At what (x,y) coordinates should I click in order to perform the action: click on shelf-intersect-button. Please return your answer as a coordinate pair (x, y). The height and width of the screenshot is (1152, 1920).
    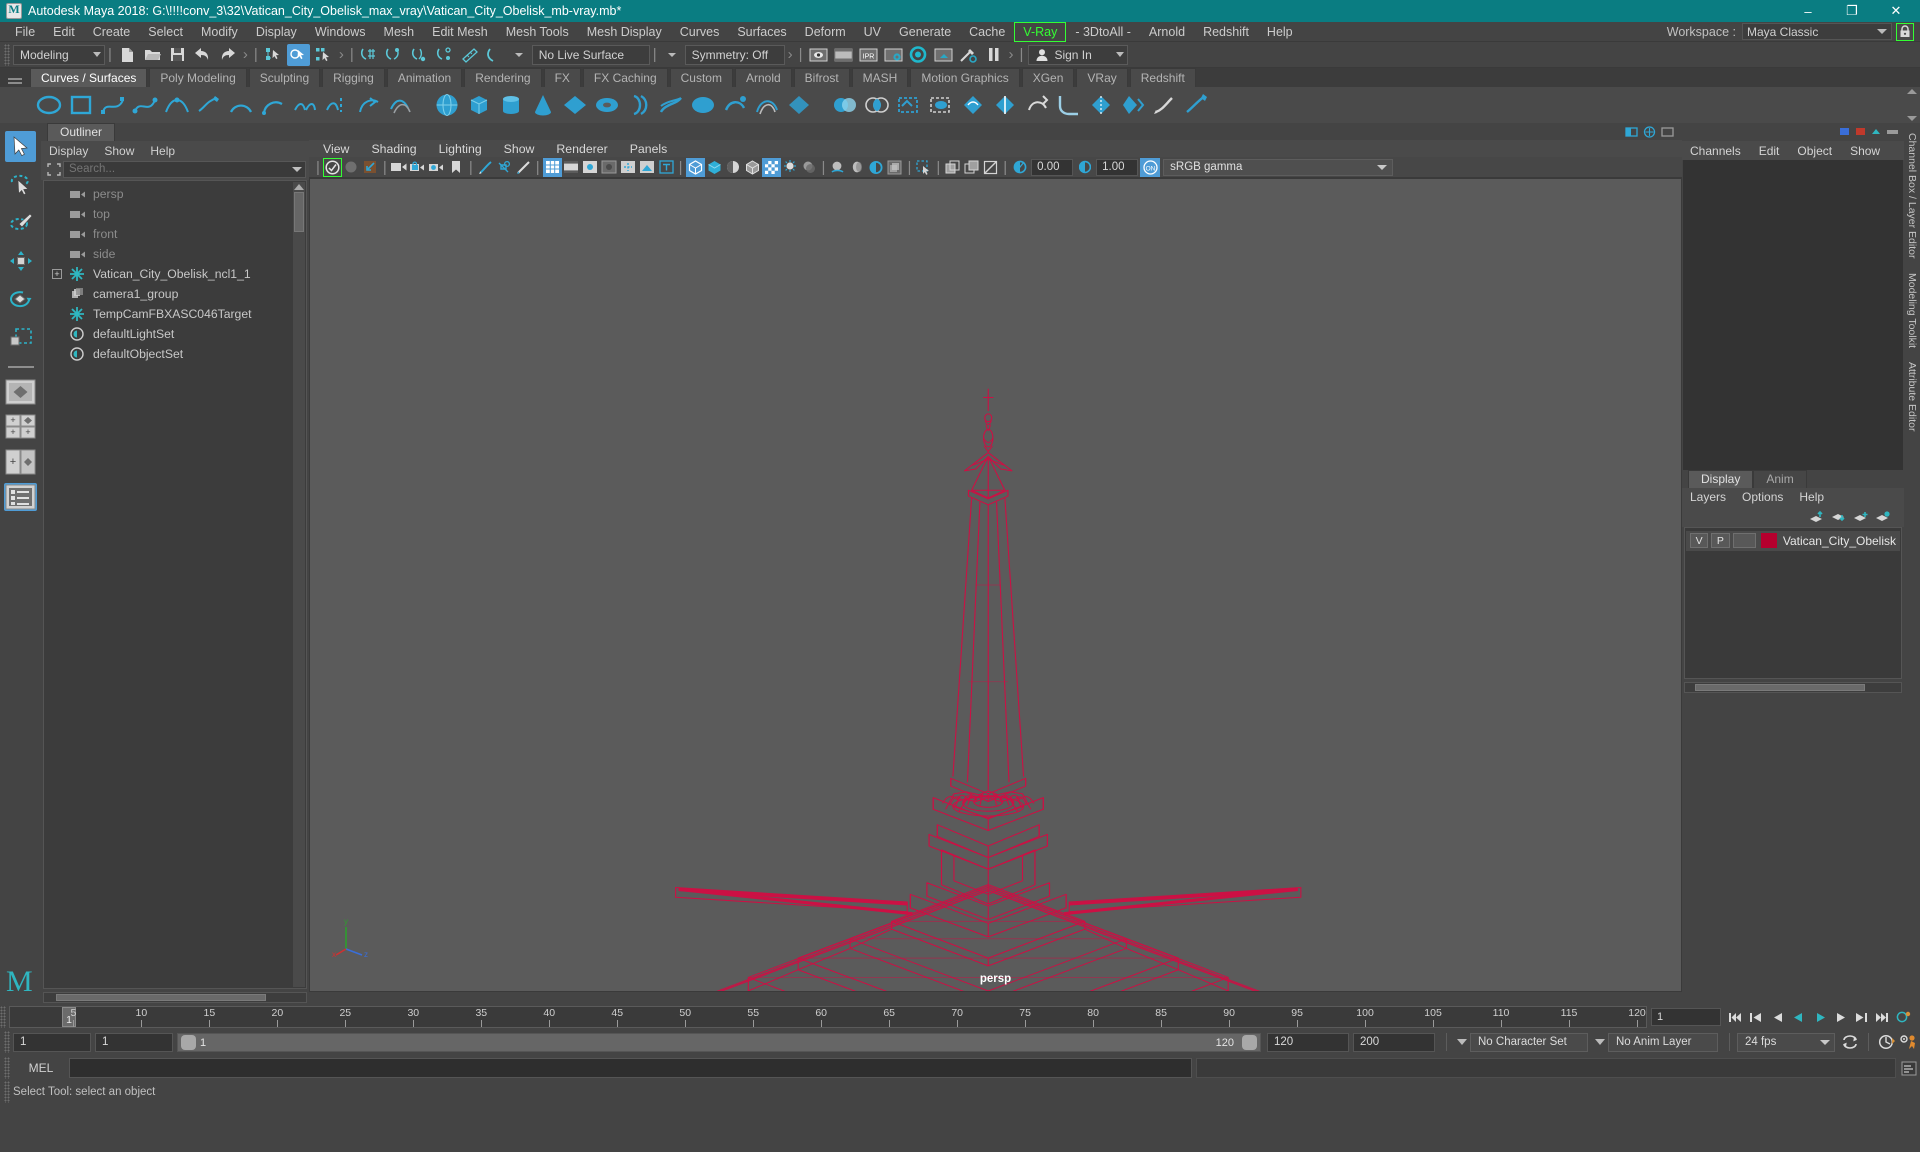
    Looking at the image, I should click on (877, 105).